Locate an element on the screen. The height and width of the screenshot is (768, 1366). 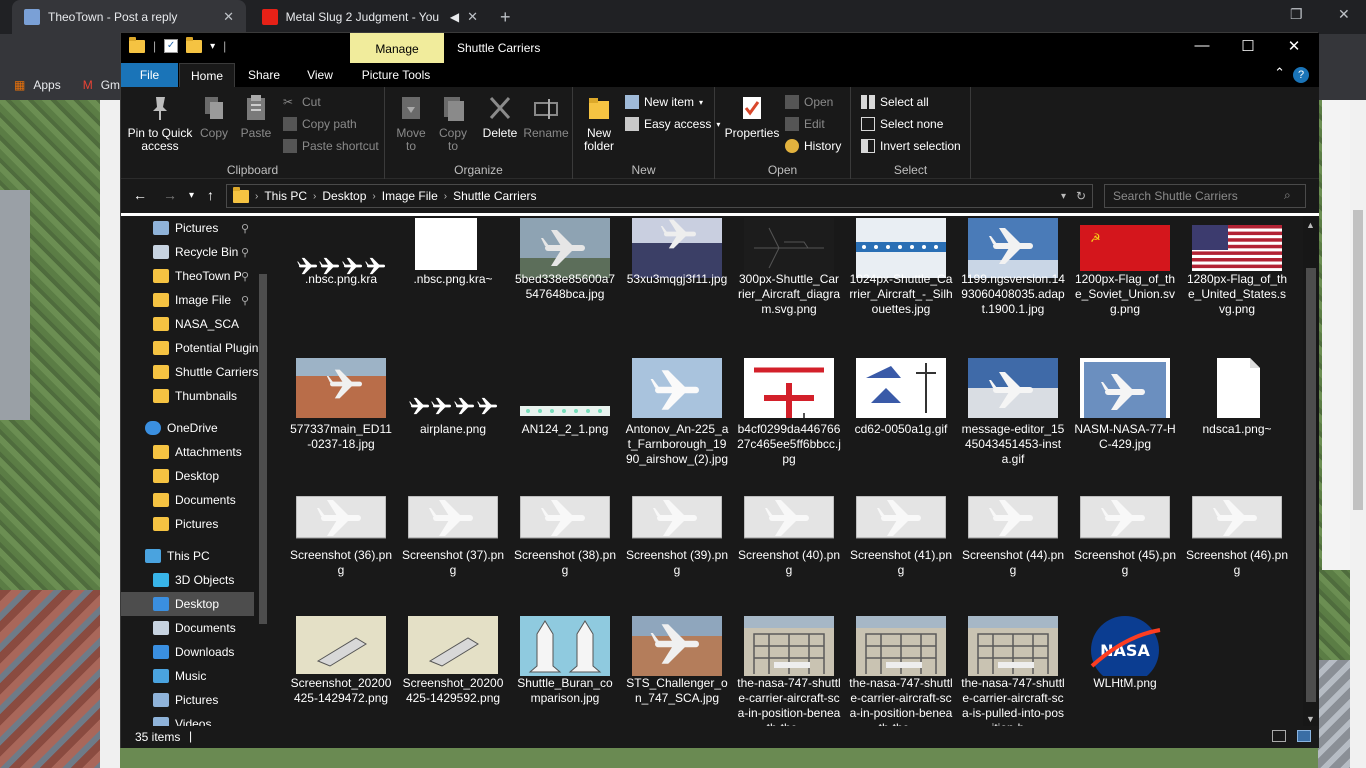
tab-picture-tools: Picture Tools is located at coordinates (396, 75).